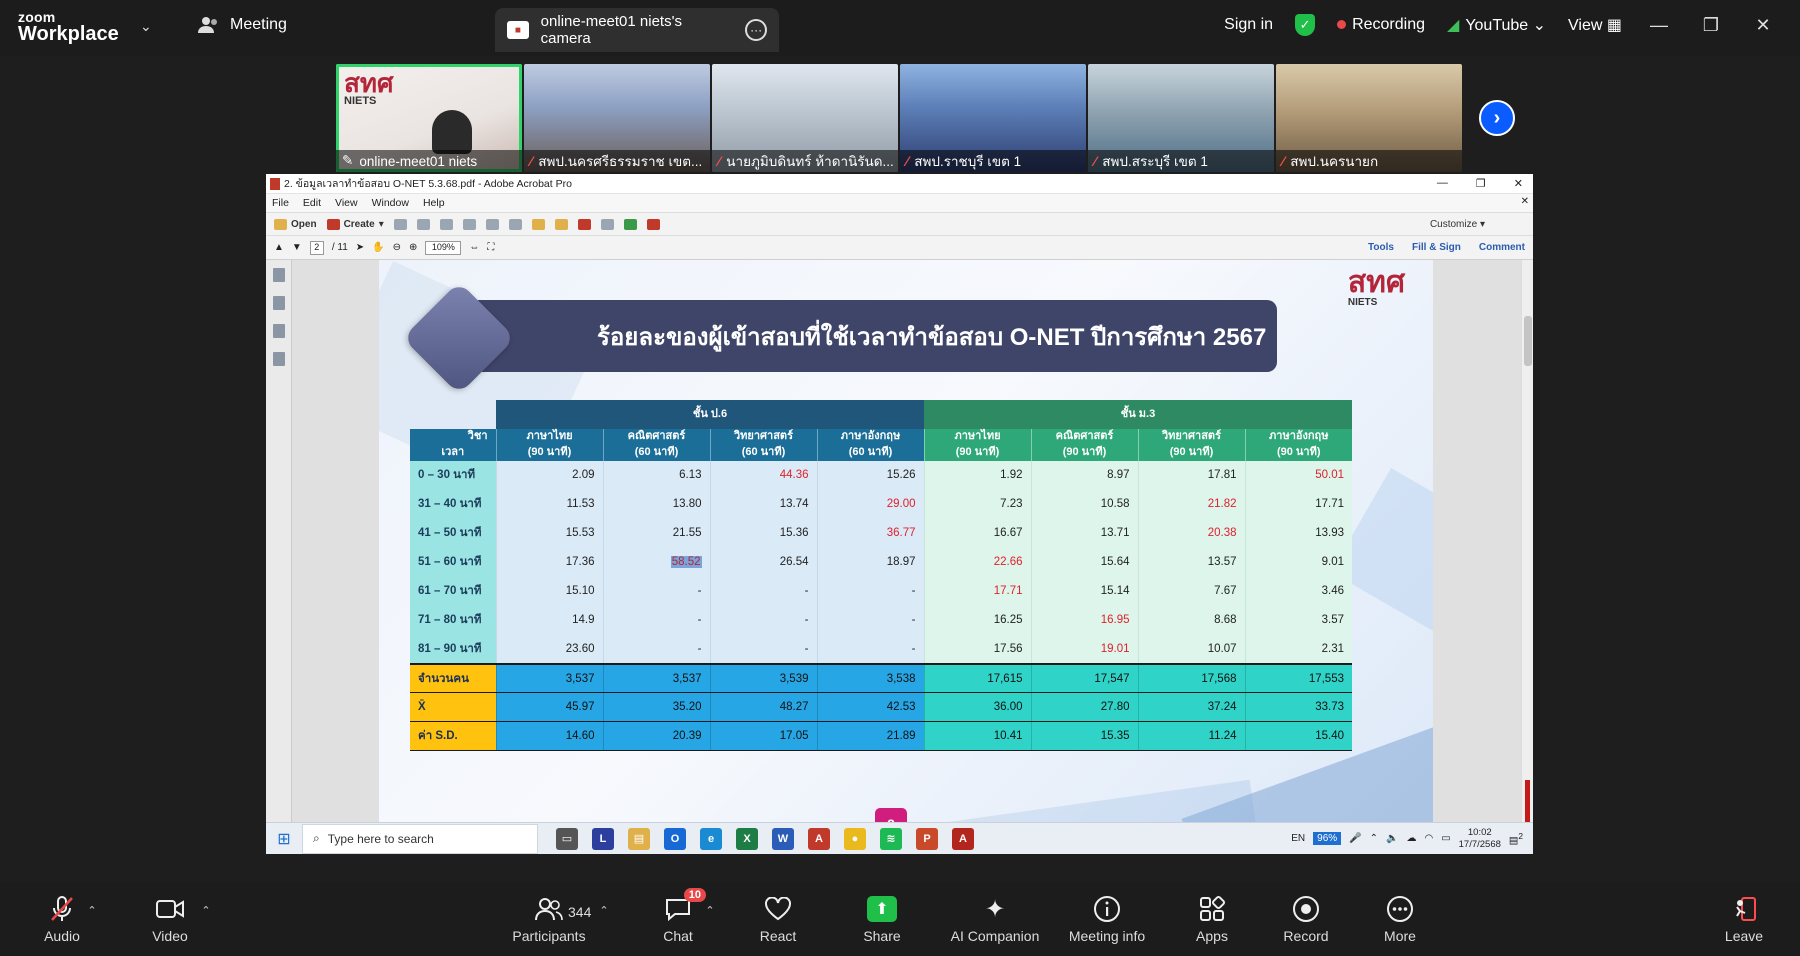  Describe the element at coordinates (443, 247) in the screenshot. I see `zoom-input: 109%` at that location.